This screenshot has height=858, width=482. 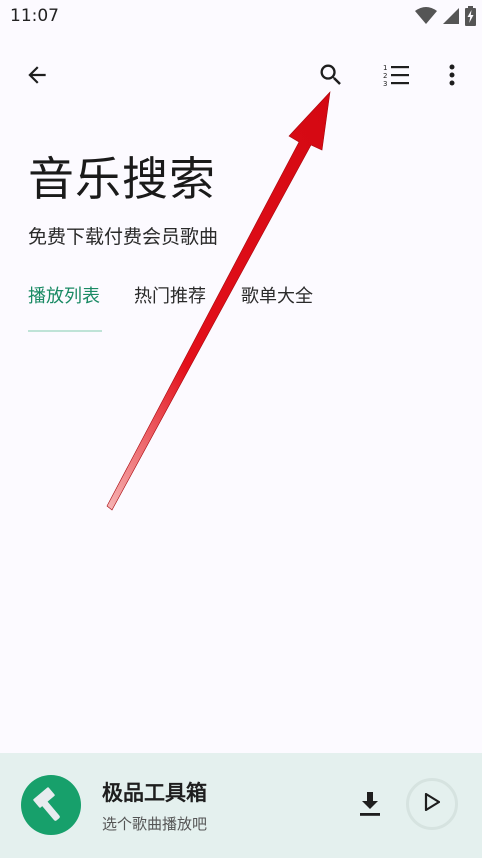 I want to click on hammer-icon, so click(x=51, y=805).